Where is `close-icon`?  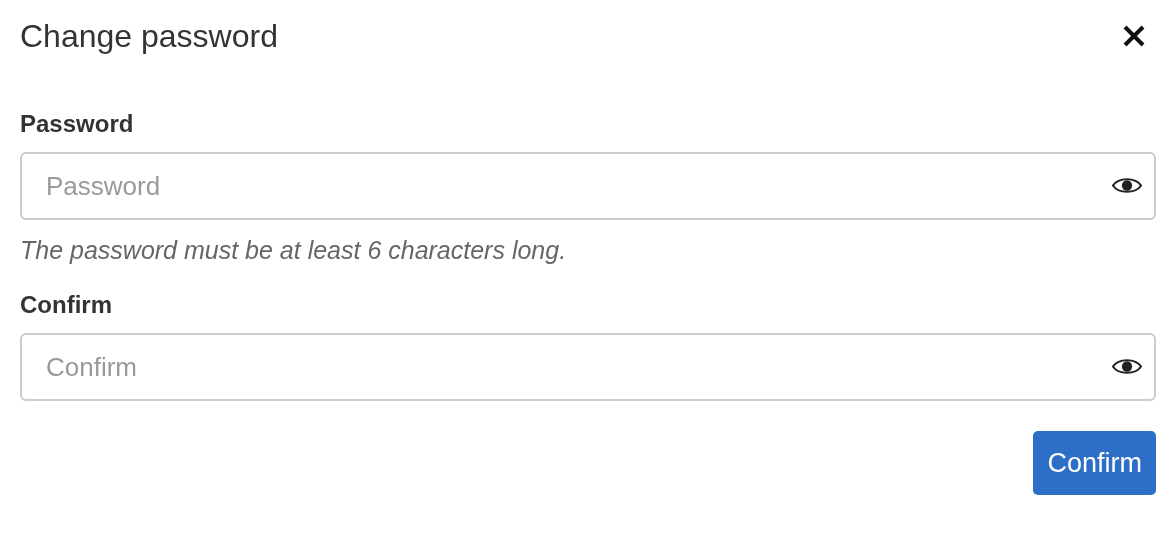
close-icon is located at coordinates (1134, 36).